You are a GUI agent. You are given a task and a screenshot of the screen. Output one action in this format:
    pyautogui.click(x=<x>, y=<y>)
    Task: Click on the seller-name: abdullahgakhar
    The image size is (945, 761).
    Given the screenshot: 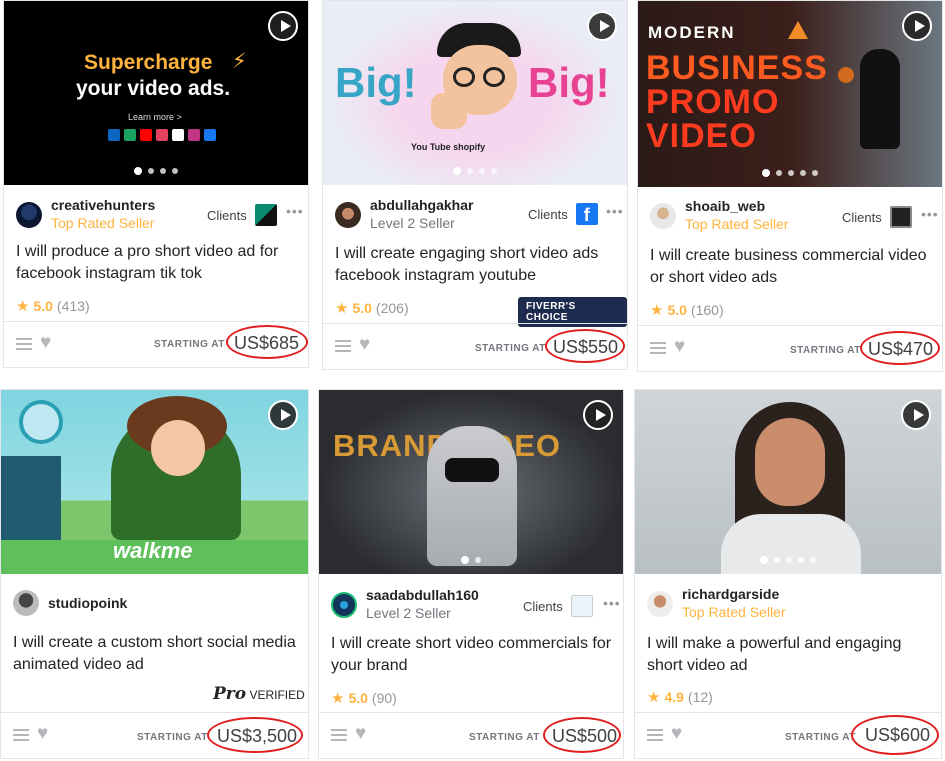 What is the action you would take?
    pyautogui.click(x=421, y=205)
    